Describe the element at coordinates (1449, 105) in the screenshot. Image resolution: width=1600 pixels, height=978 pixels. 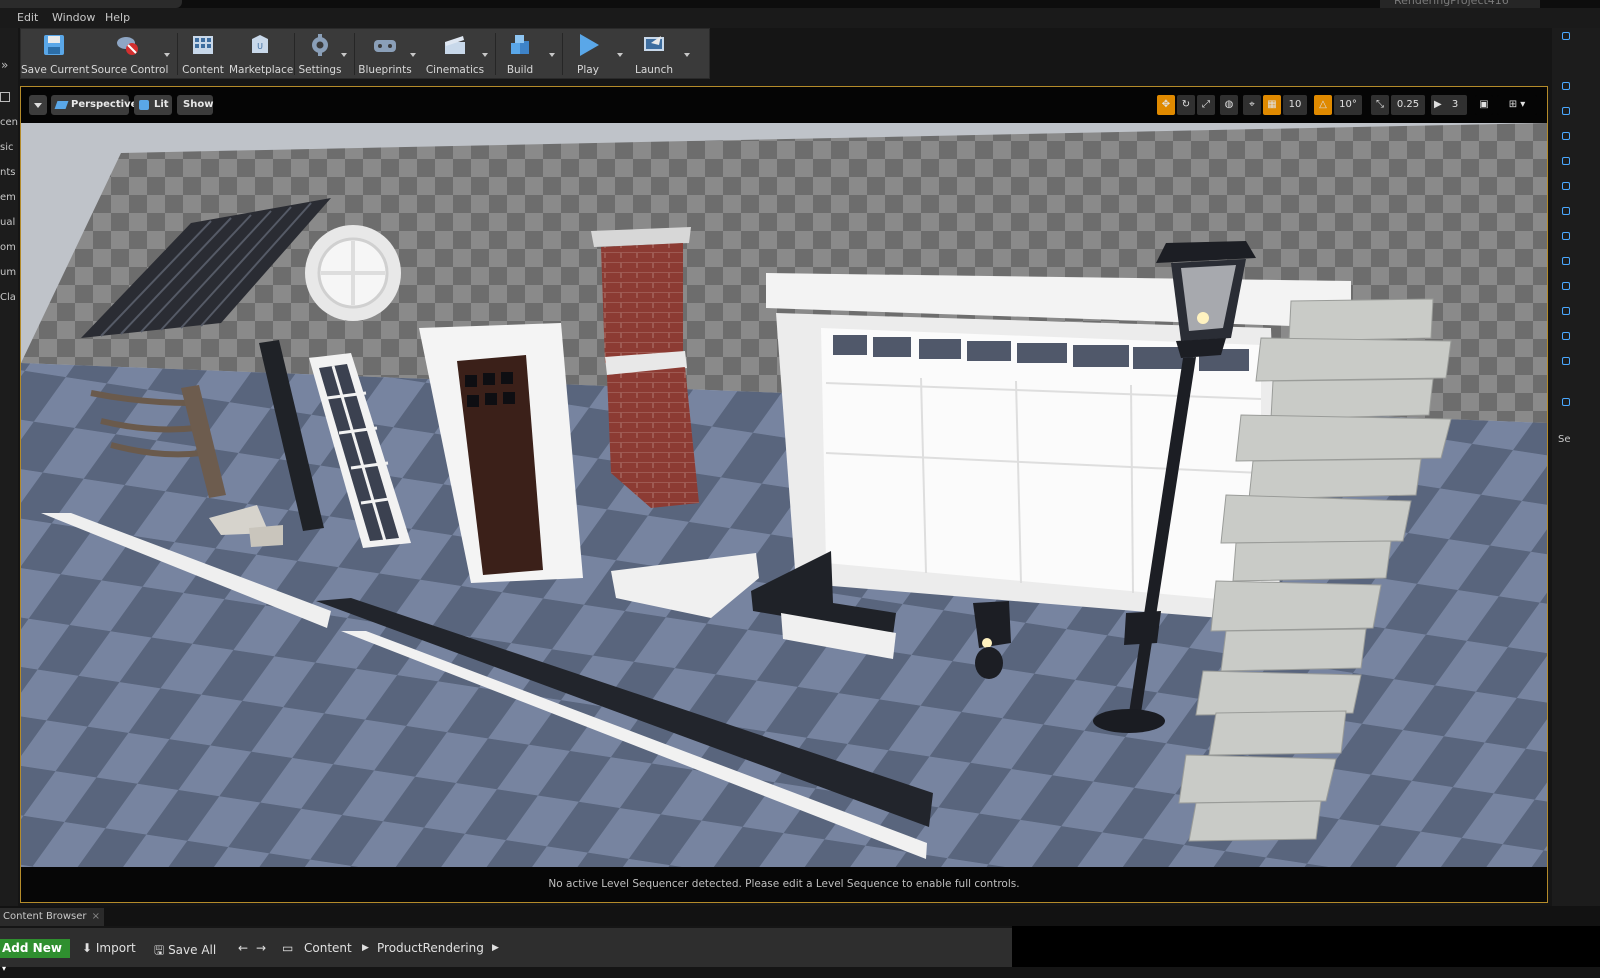
I see `camera-speed-button: ▶ 3` at that location.